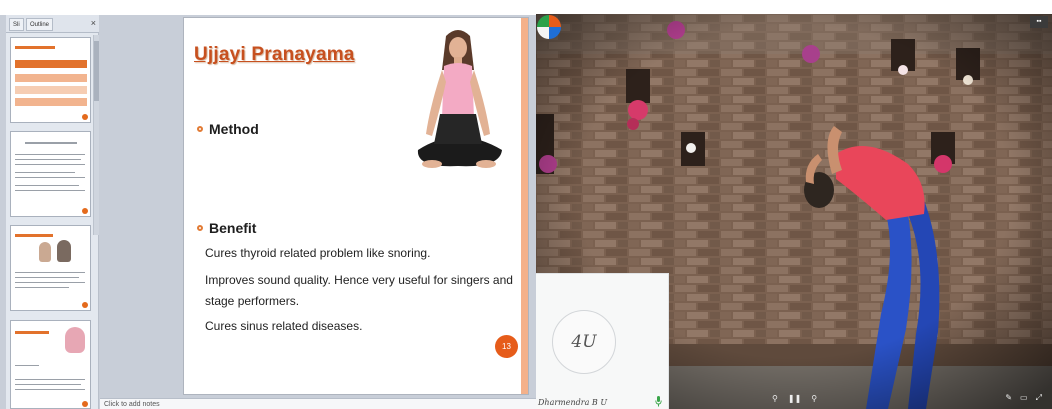 This screenshot has width=1052, height=409. Describe the element at coordinates (16, 24) in the screenshot. I see `tab-slides: Sli` at that location.